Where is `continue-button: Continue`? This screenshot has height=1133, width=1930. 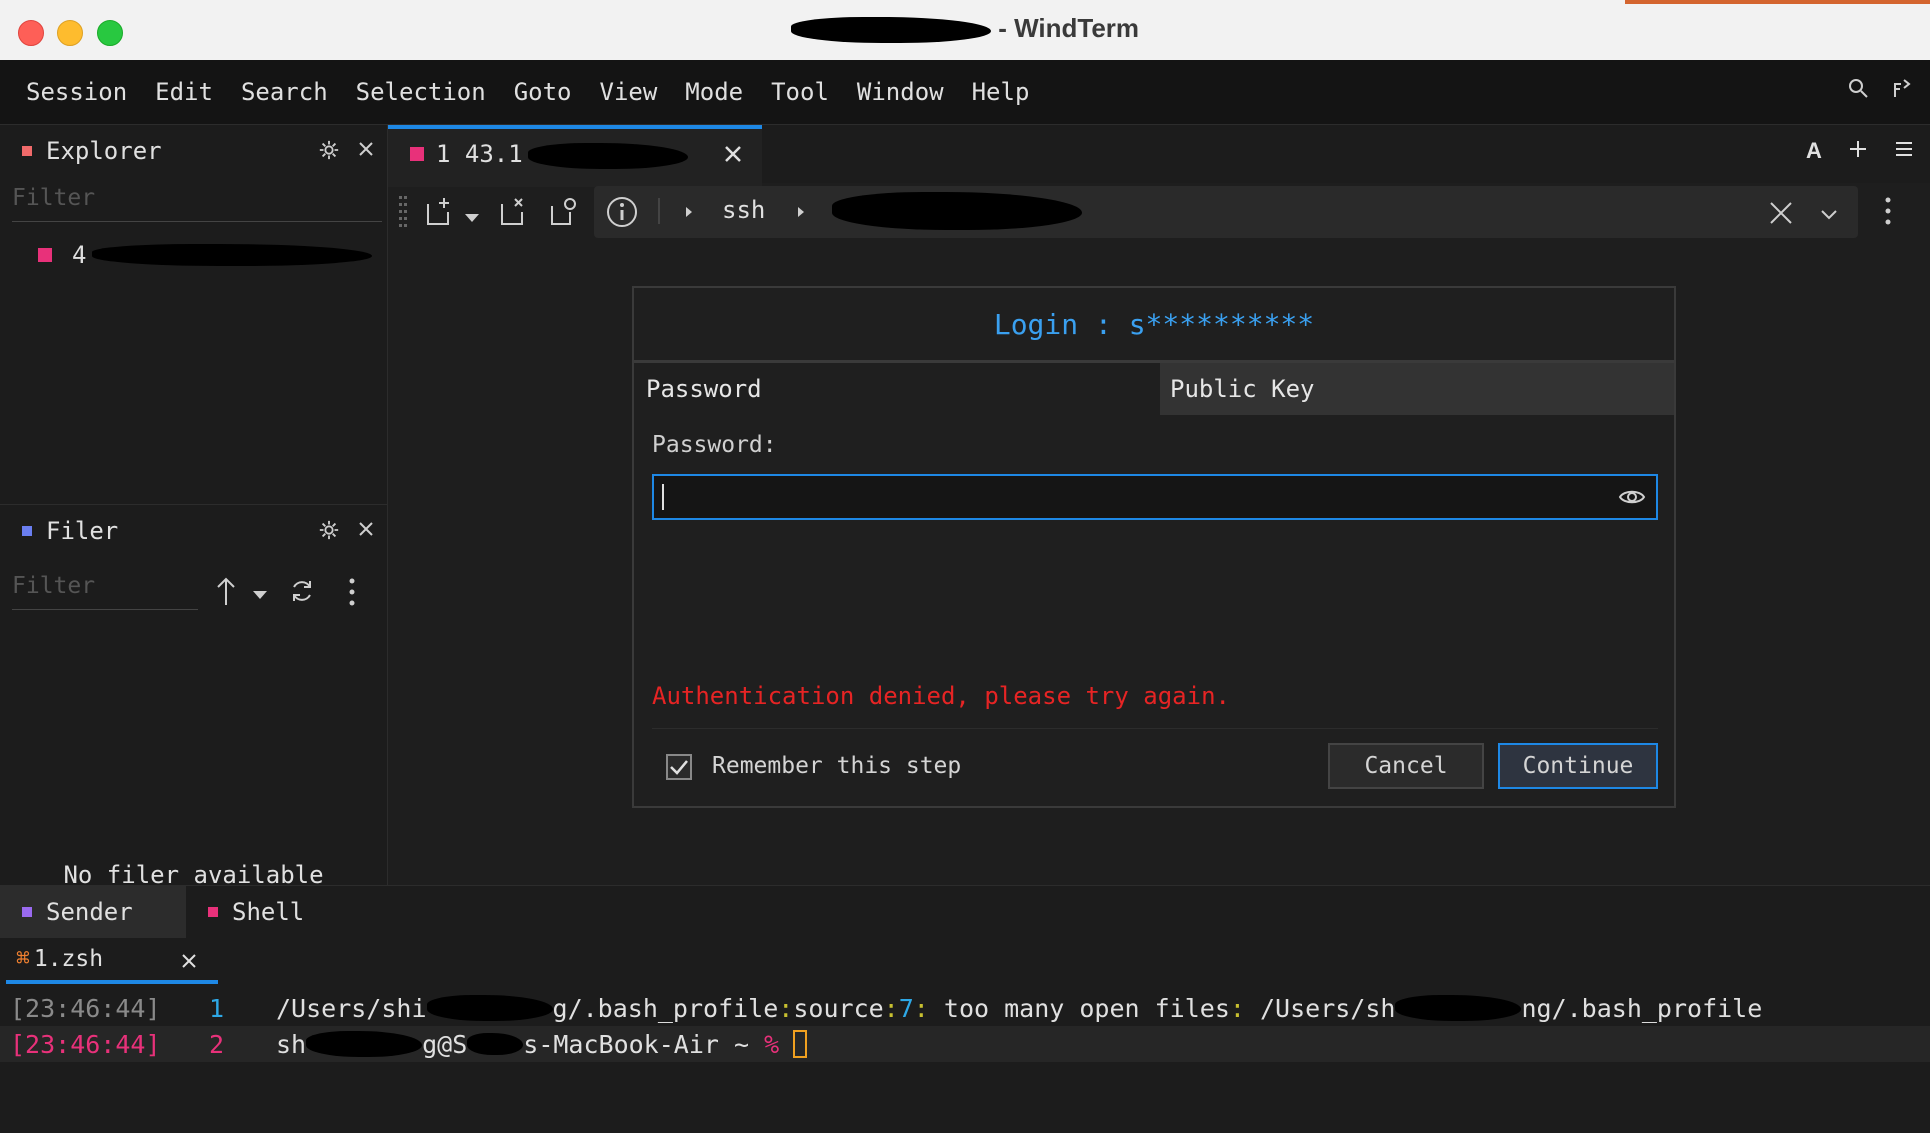 continue-button: Continue is located at coordinates (1578, 766).